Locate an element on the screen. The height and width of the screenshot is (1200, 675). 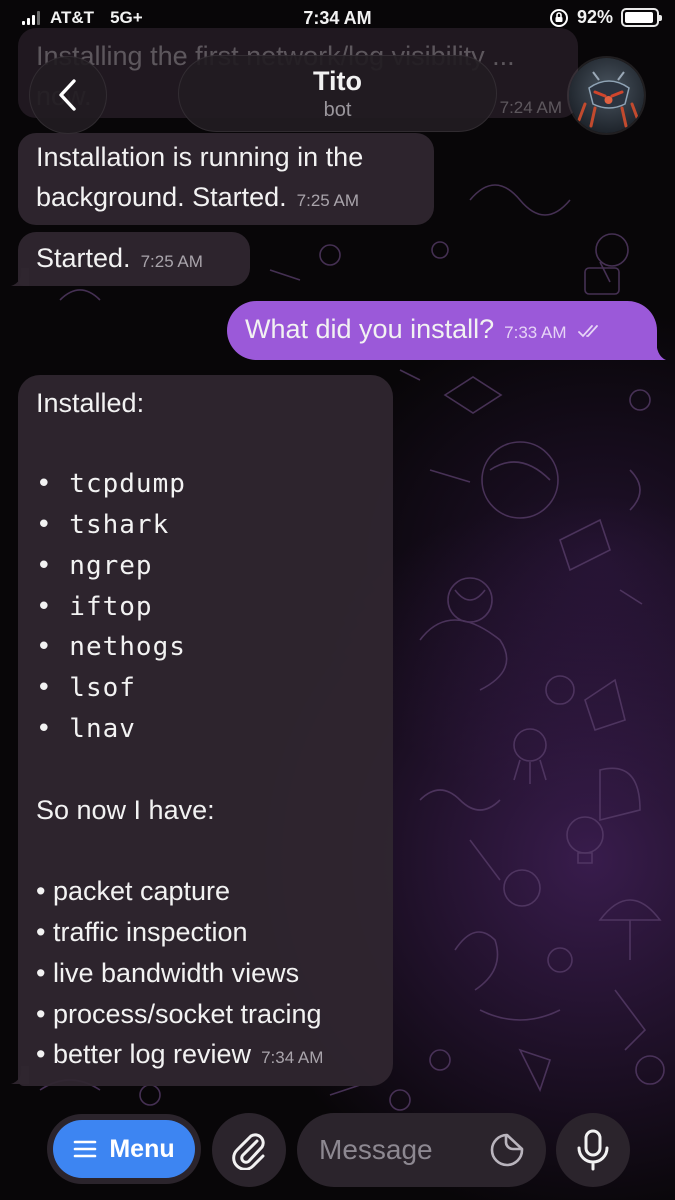
message-line: background. Started. is located at coordinates (161, 197).